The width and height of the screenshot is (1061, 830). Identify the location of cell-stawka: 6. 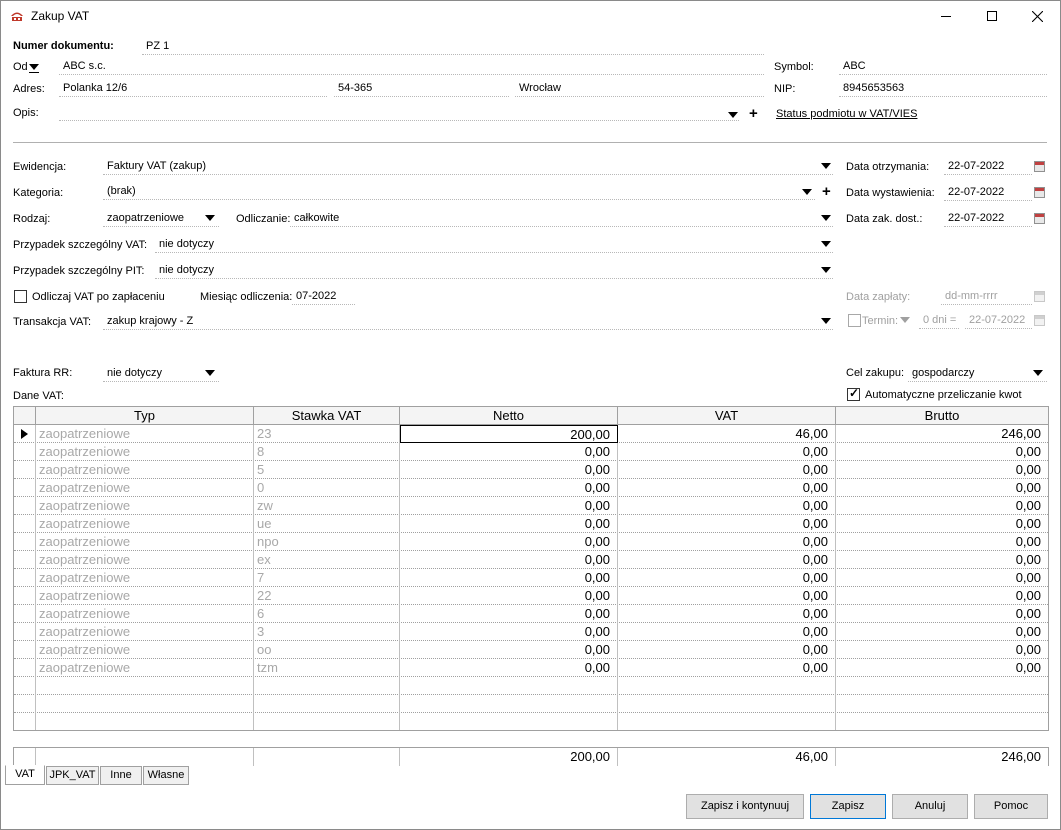
(327, 614).